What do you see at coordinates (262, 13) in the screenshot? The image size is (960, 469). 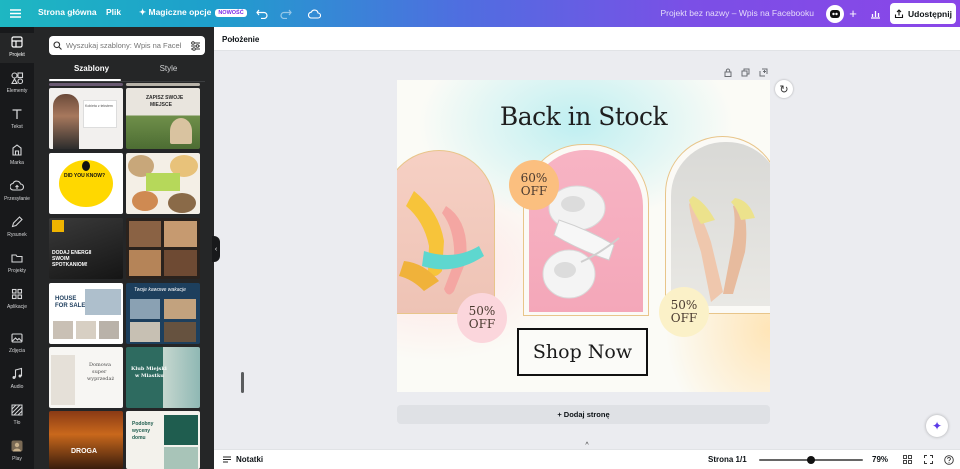 I see `undo-icon` at bounding box center [262, 13].